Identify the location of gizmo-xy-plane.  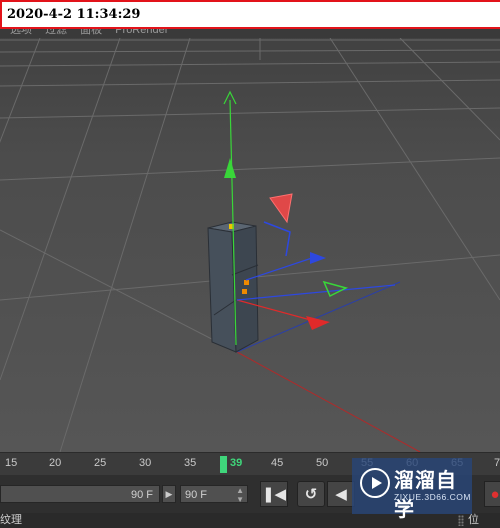
(281, 208).